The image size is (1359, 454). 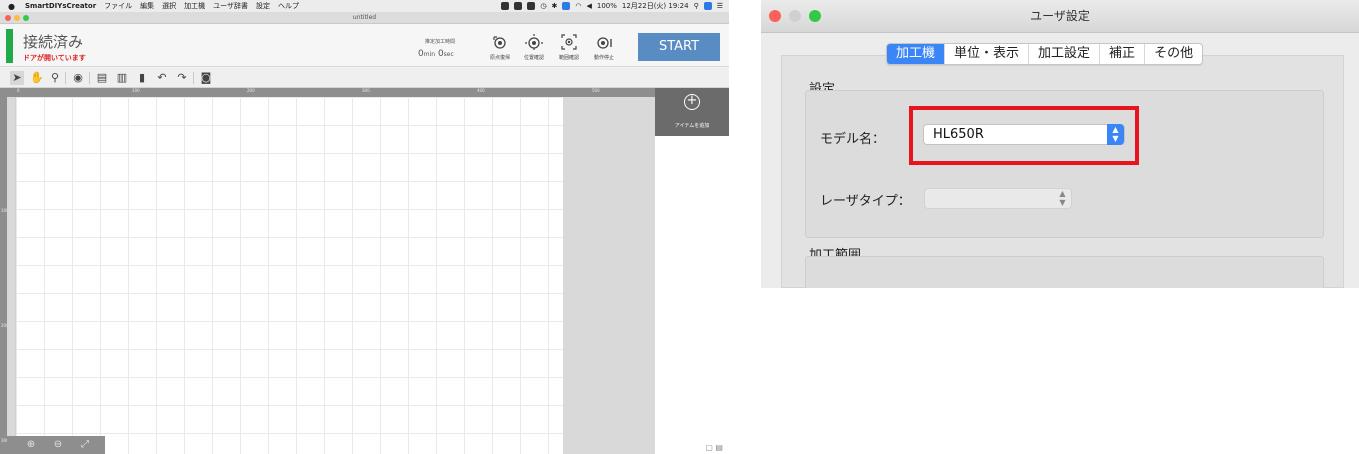 What do you see at coordinates (481, 90) in the screenshot?
I see `ruler-tick: 400` at bounding box center [481, 90].